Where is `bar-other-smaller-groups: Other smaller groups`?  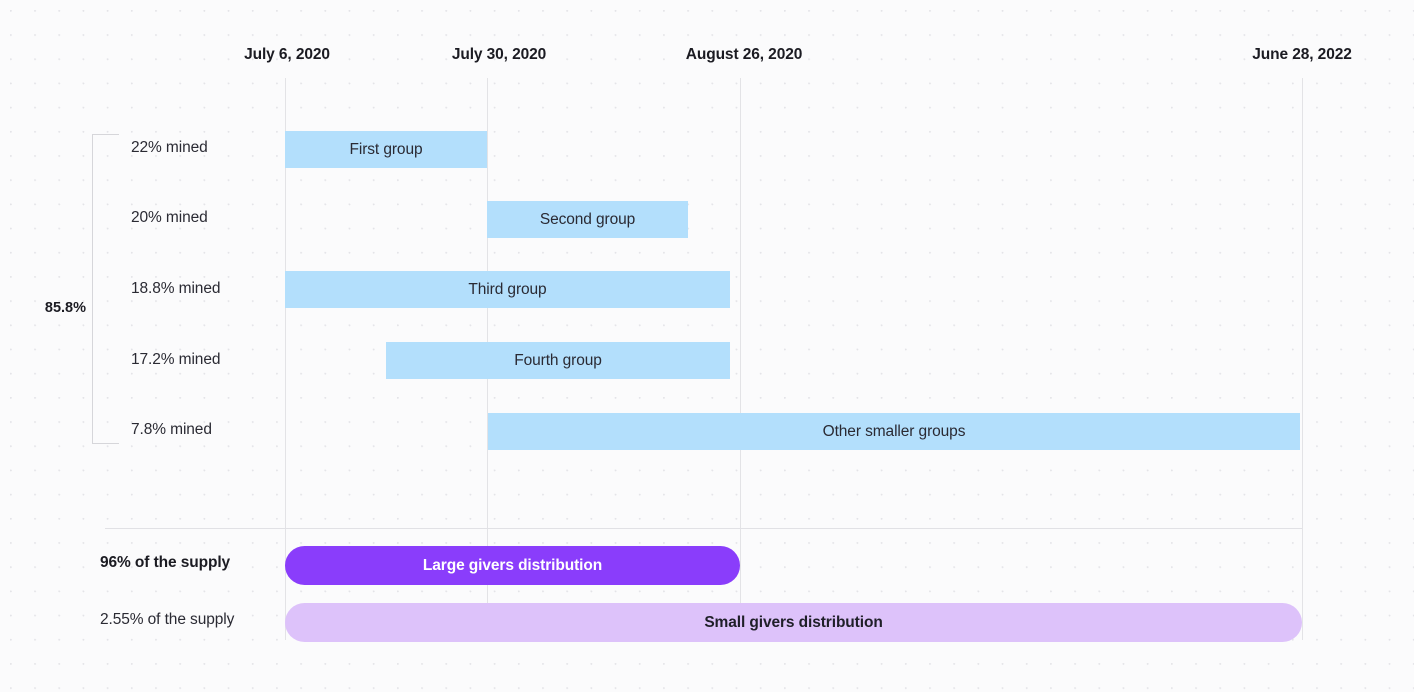
bar-other-smaller-groups: Other smaller groups is located at coordinates (894, 431).